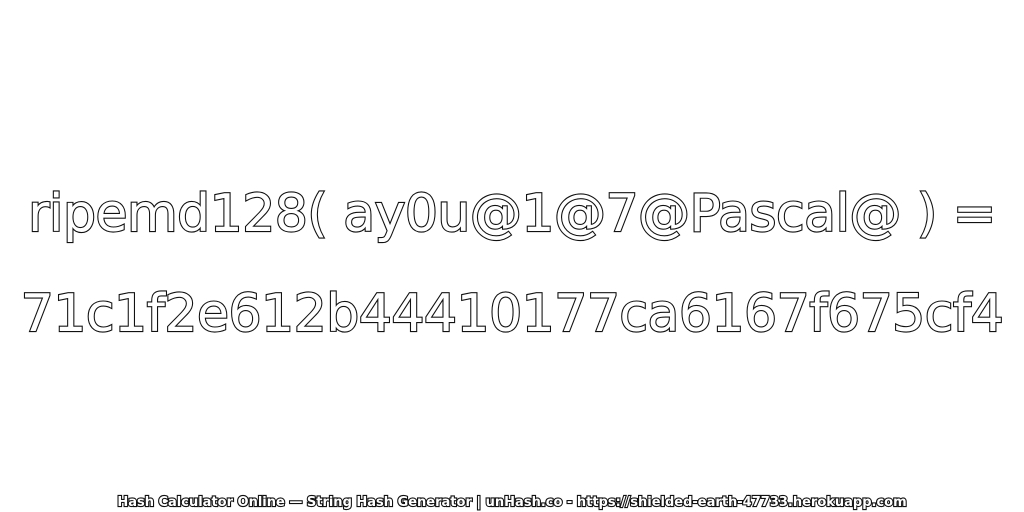 The width and height of the screenshot is (1024, 512). I want to click on hash-expression: ripemd128( ay0u@1@7@Pascal@ ) =, so click(512, 214).